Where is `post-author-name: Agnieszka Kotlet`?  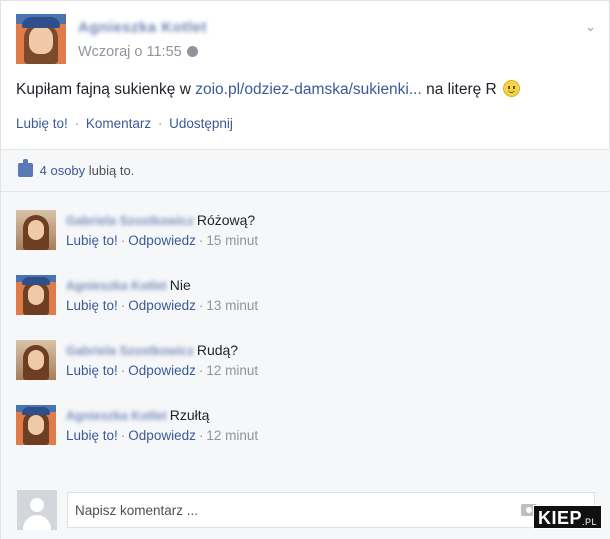 post-author-name: Agnieszka Kotlet is located at coordinates (142, 27).